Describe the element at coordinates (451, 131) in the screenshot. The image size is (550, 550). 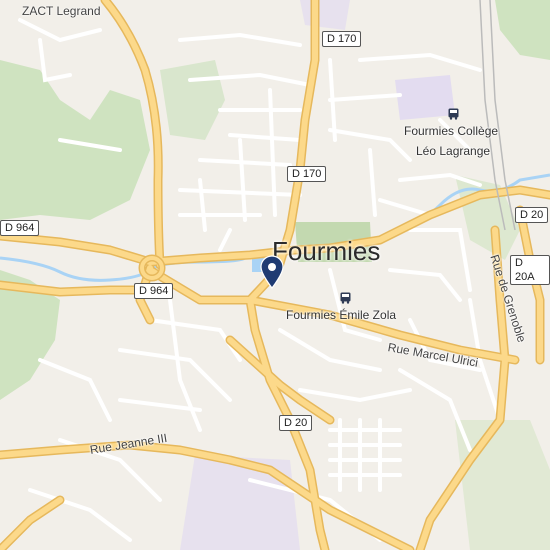
I see `poi-label-college-line1: Fourmies Collège` at that location.